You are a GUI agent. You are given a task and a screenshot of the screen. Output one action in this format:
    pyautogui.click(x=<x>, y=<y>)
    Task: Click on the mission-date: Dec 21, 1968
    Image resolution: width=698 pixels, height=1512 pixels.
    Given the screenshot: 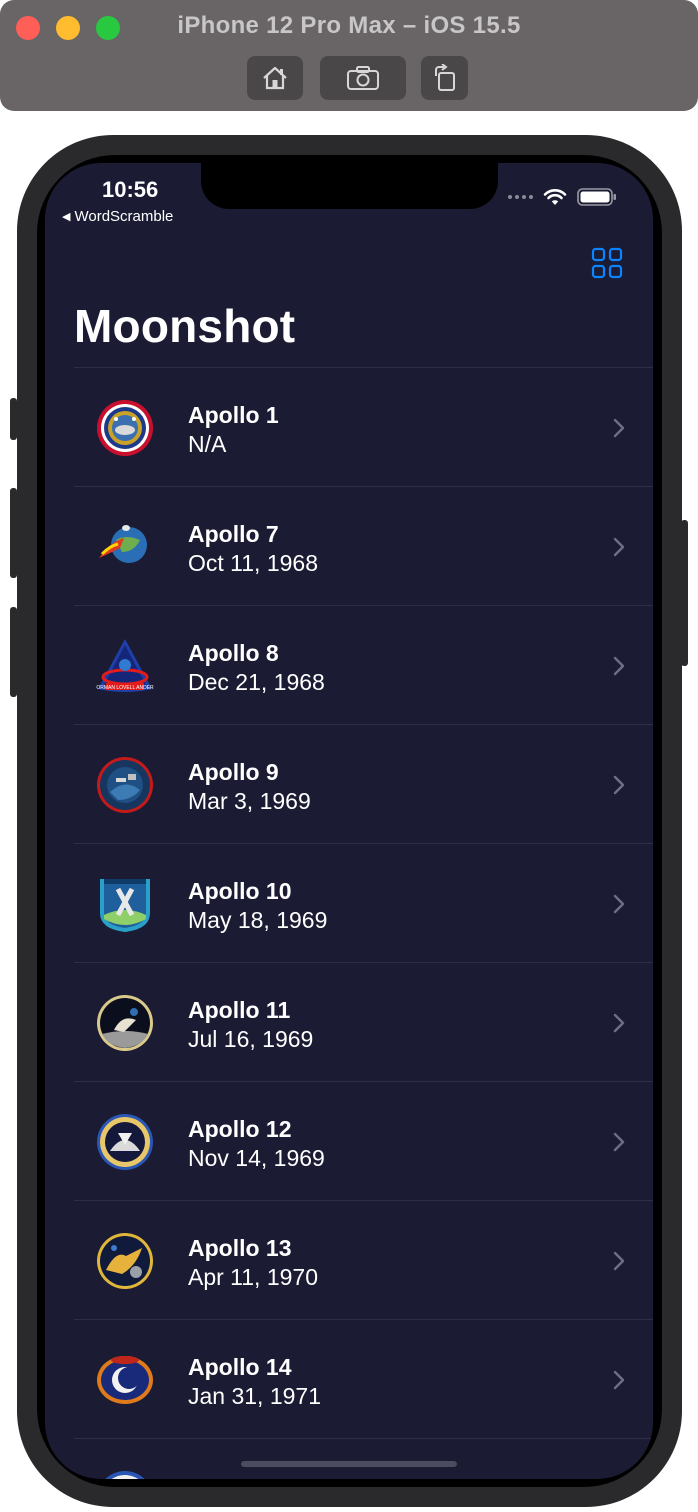 What is the action you would take?
    pyautogui.click(x=256, y=682)
    